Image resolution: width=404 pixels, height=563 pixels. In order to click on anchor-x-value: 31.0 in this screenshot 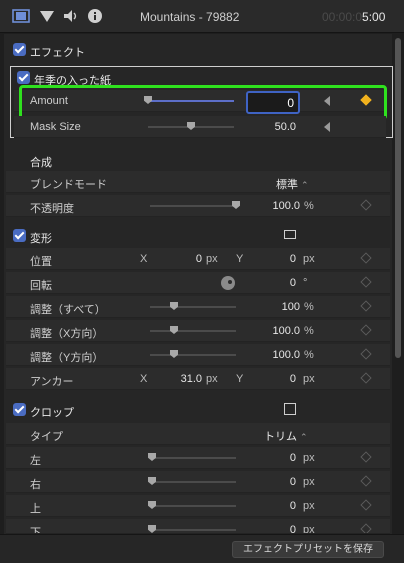, I will do `click(172, 379)`.